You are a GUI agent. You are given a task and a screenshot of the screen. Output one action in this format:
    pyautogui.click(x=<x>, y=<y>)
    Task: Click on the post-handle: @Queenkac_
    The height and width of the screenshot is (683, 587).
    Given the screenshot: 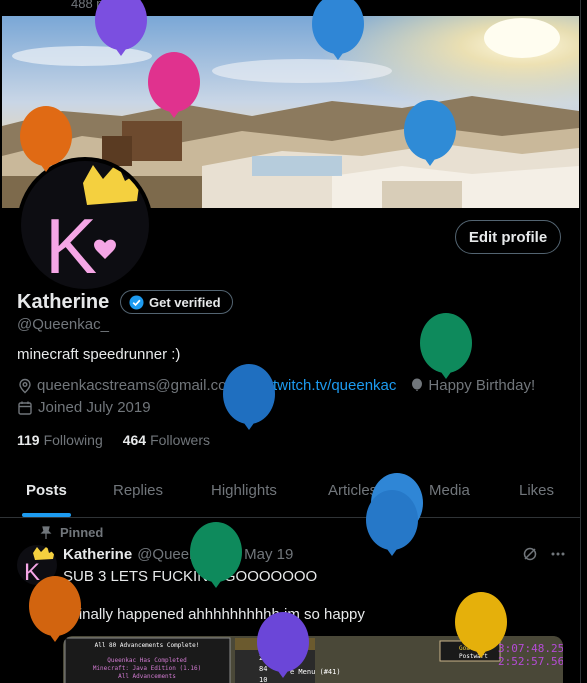 What is the action you would take?
    pyautogui.click(x=183, y=554)
    